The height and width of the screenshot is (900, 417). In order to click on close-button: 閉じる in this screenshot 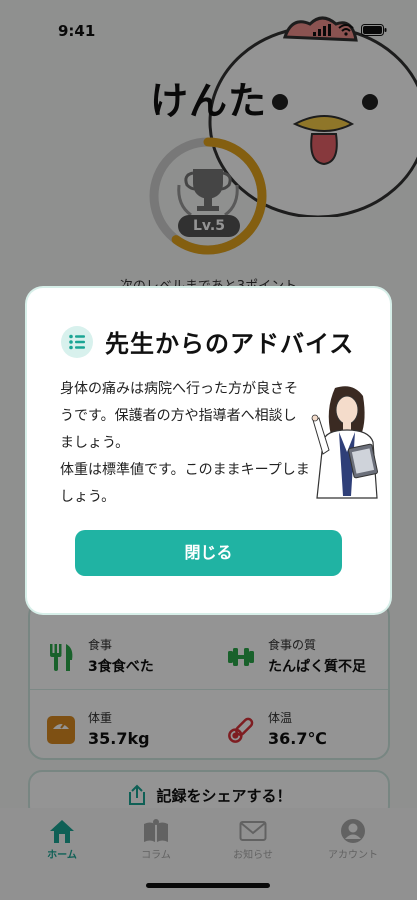, I will do `click(208, 553)`.